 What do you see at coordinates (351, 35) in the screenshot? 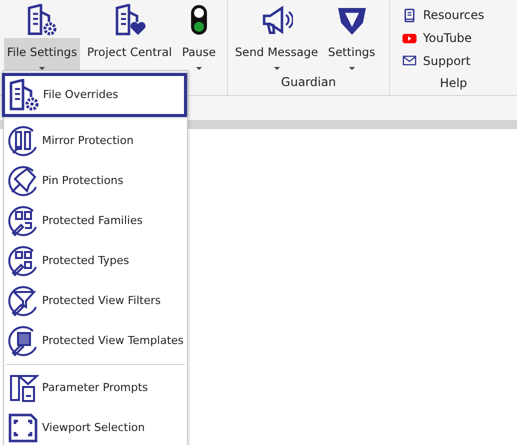
I see `ribbon-button: Settings` at bounding box center [351, 35].